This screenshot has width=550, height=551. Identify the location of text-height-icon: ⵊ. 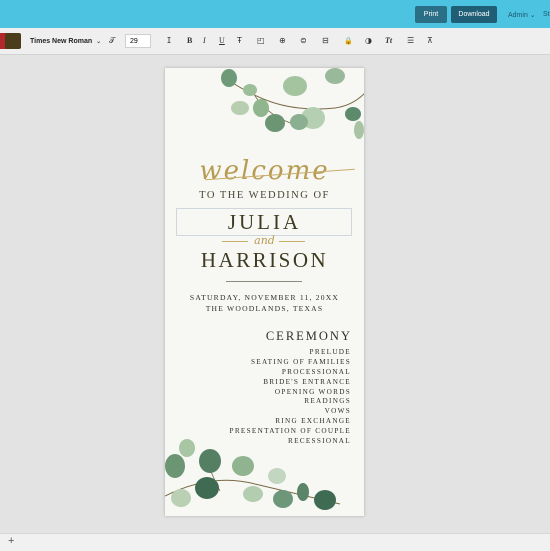
(169, 41).